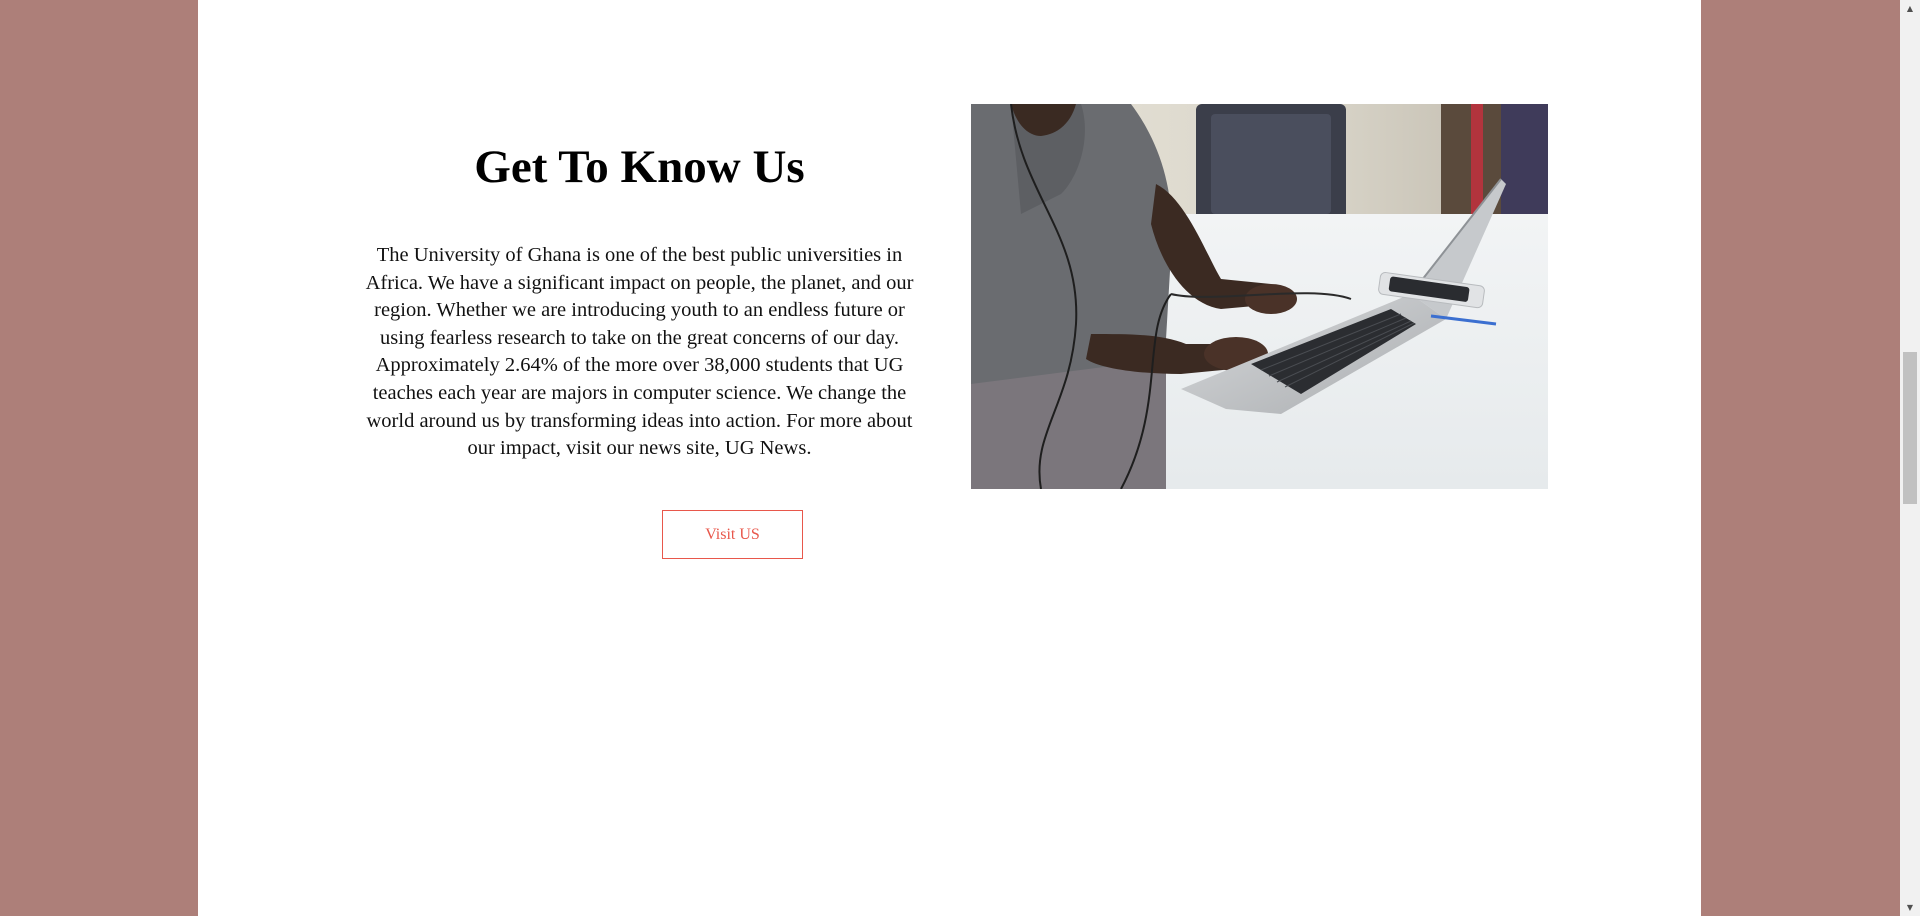 The image size is (1920, 916). I want to click on visit-us-button: Visit US, so click(732, 534).